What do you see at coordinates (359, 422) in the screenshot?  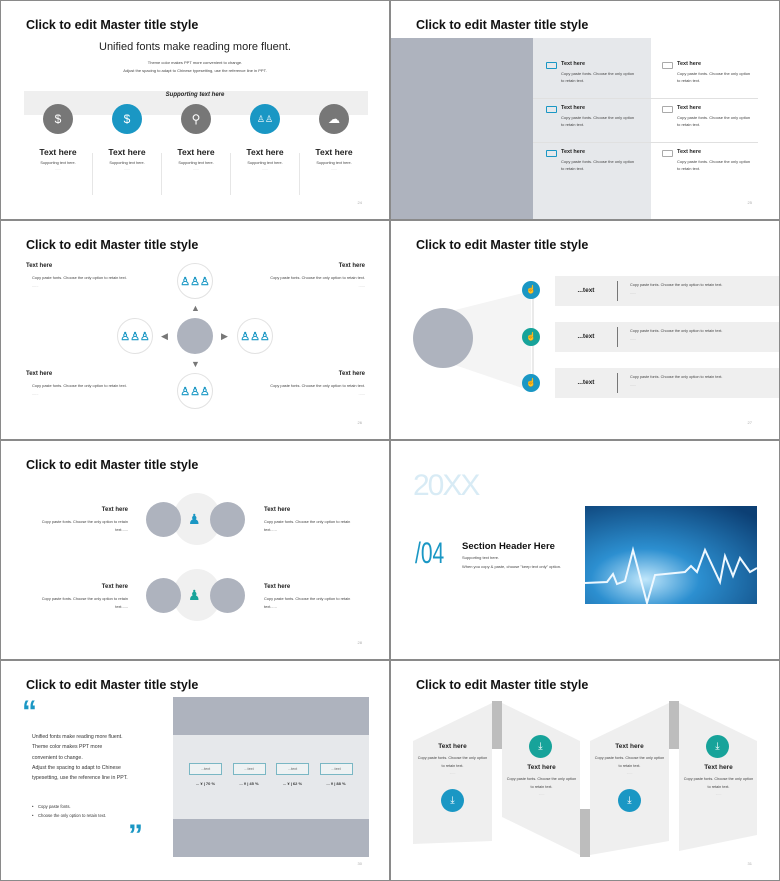 I see `page-number: 26` at bounding box center [359, 422].